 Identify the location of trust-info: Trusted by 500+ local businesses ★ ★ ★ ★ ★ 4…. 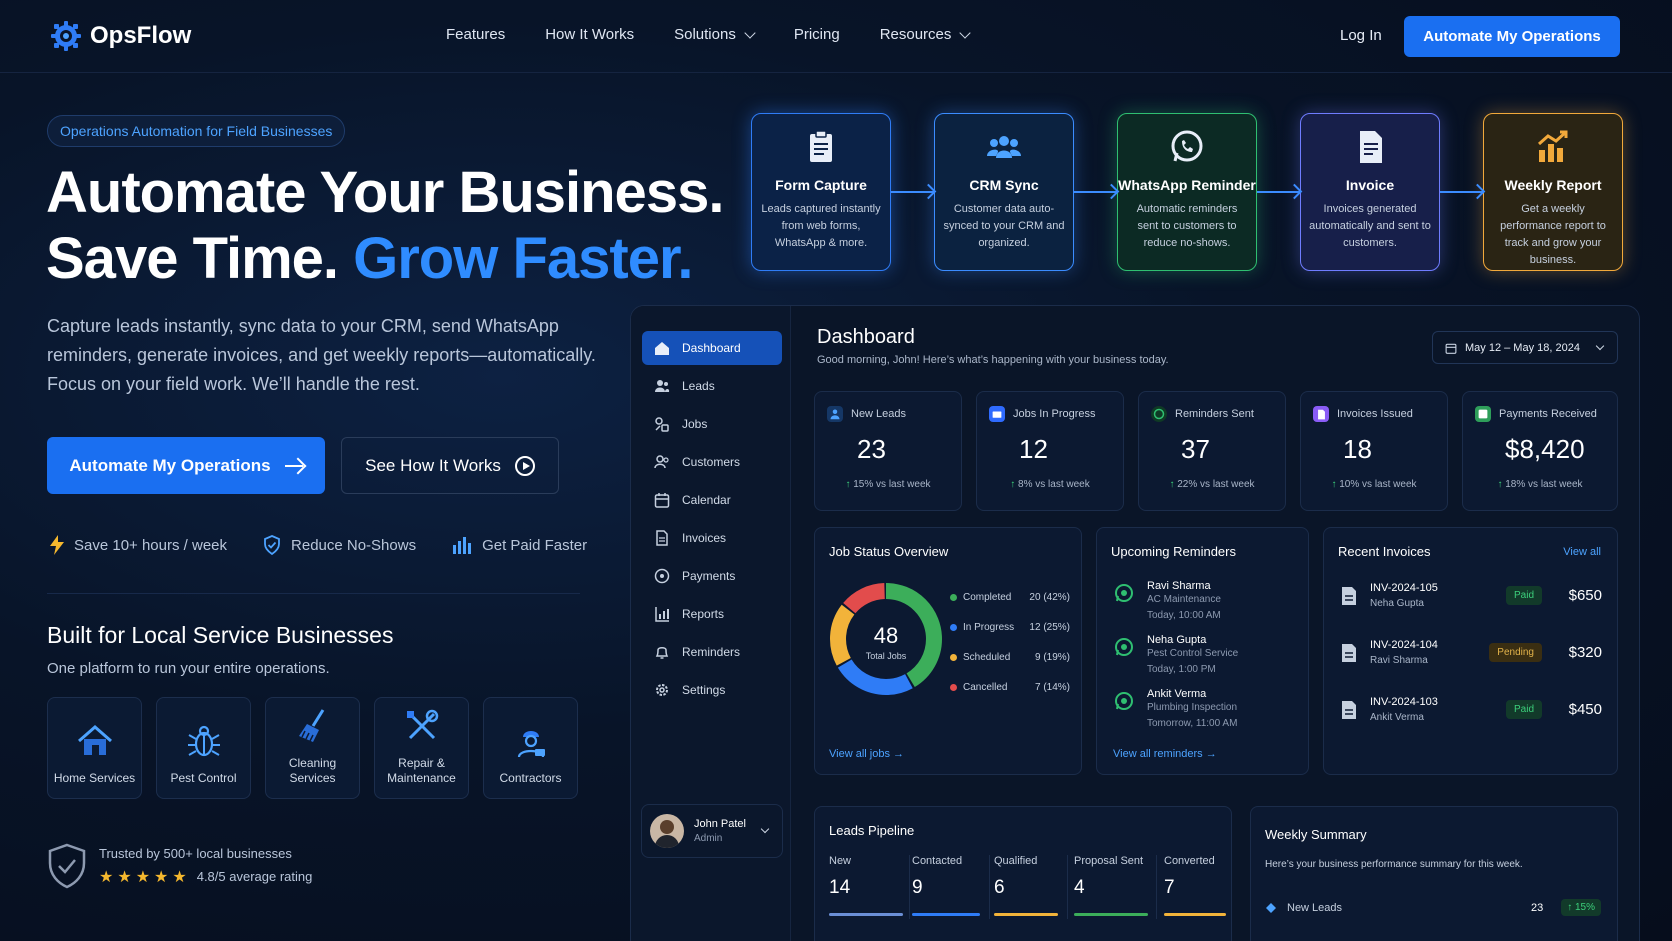
(205, 866).